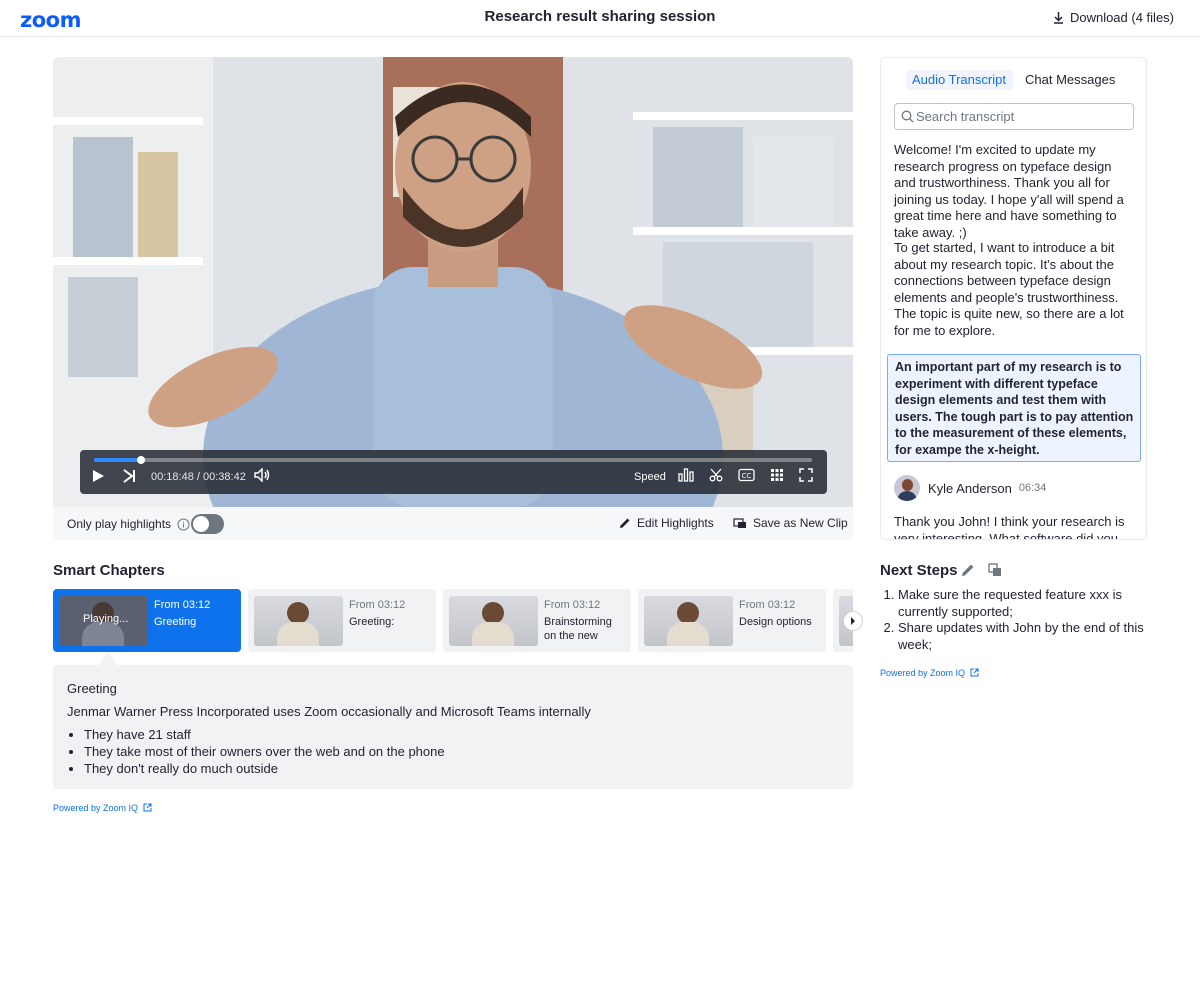 The height and width of the screenshot is (993, 1200). What do you see at coordinates (119, 524) in the screenshot?
I see `only-highlights-label: Only play highlights` at bounding box center [119, 524].